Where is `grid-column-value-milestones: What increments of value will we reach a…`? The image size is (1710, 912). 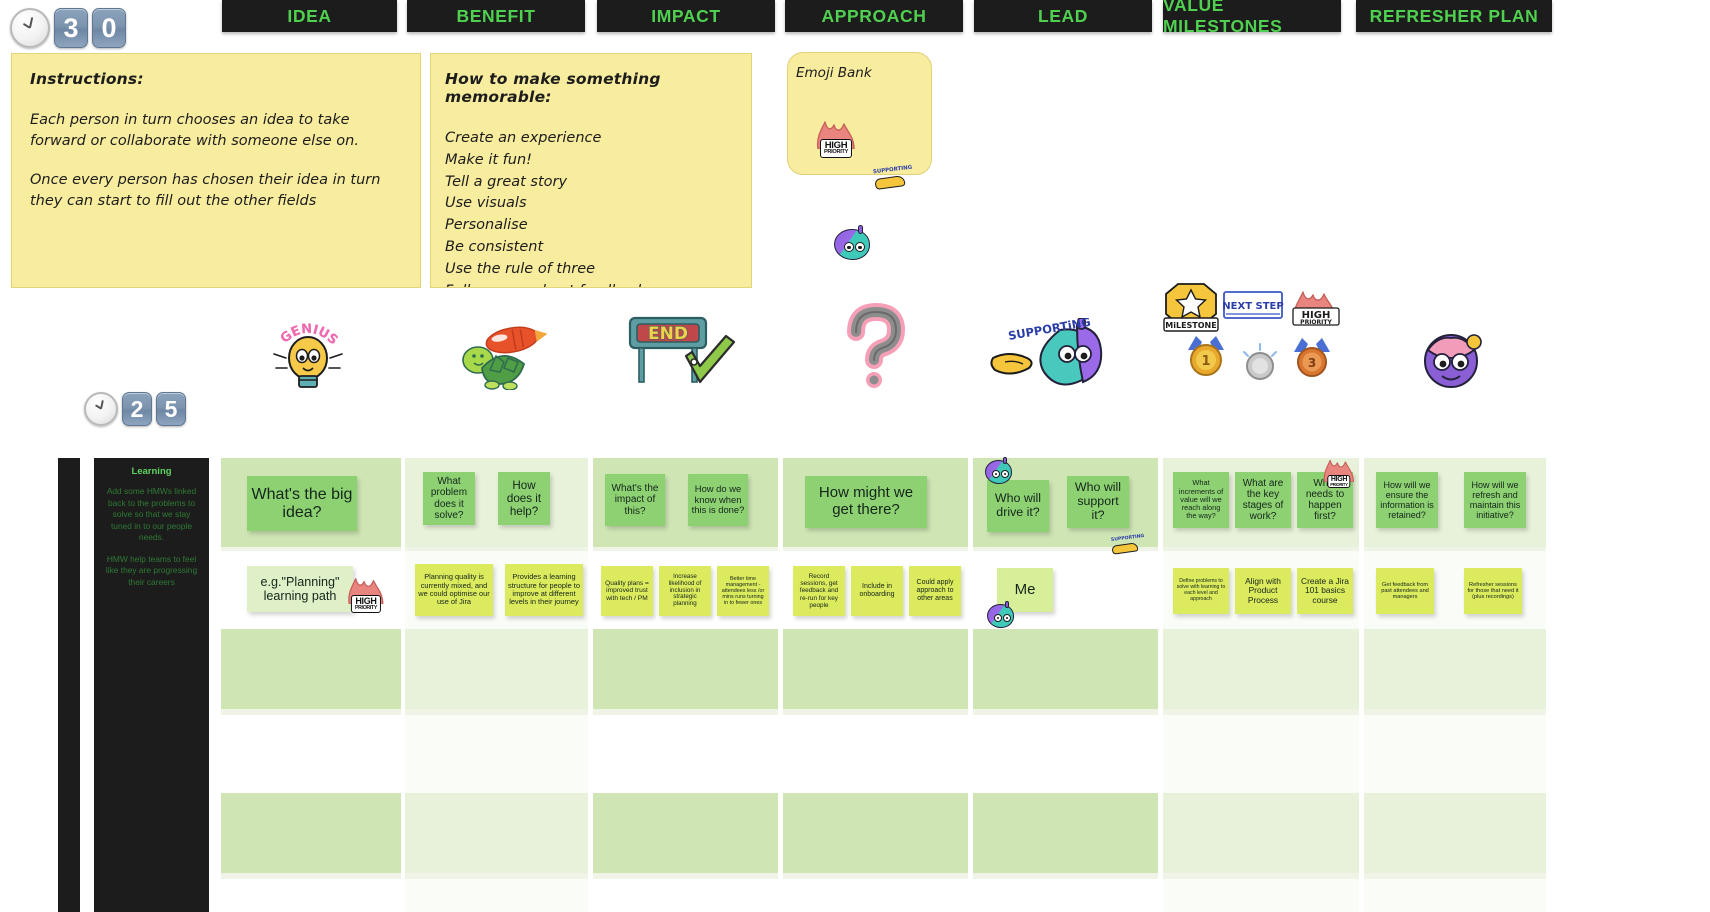
grid-column-value-milestones: What increments of value will we reach a… is located at coordinates (1261, 685).